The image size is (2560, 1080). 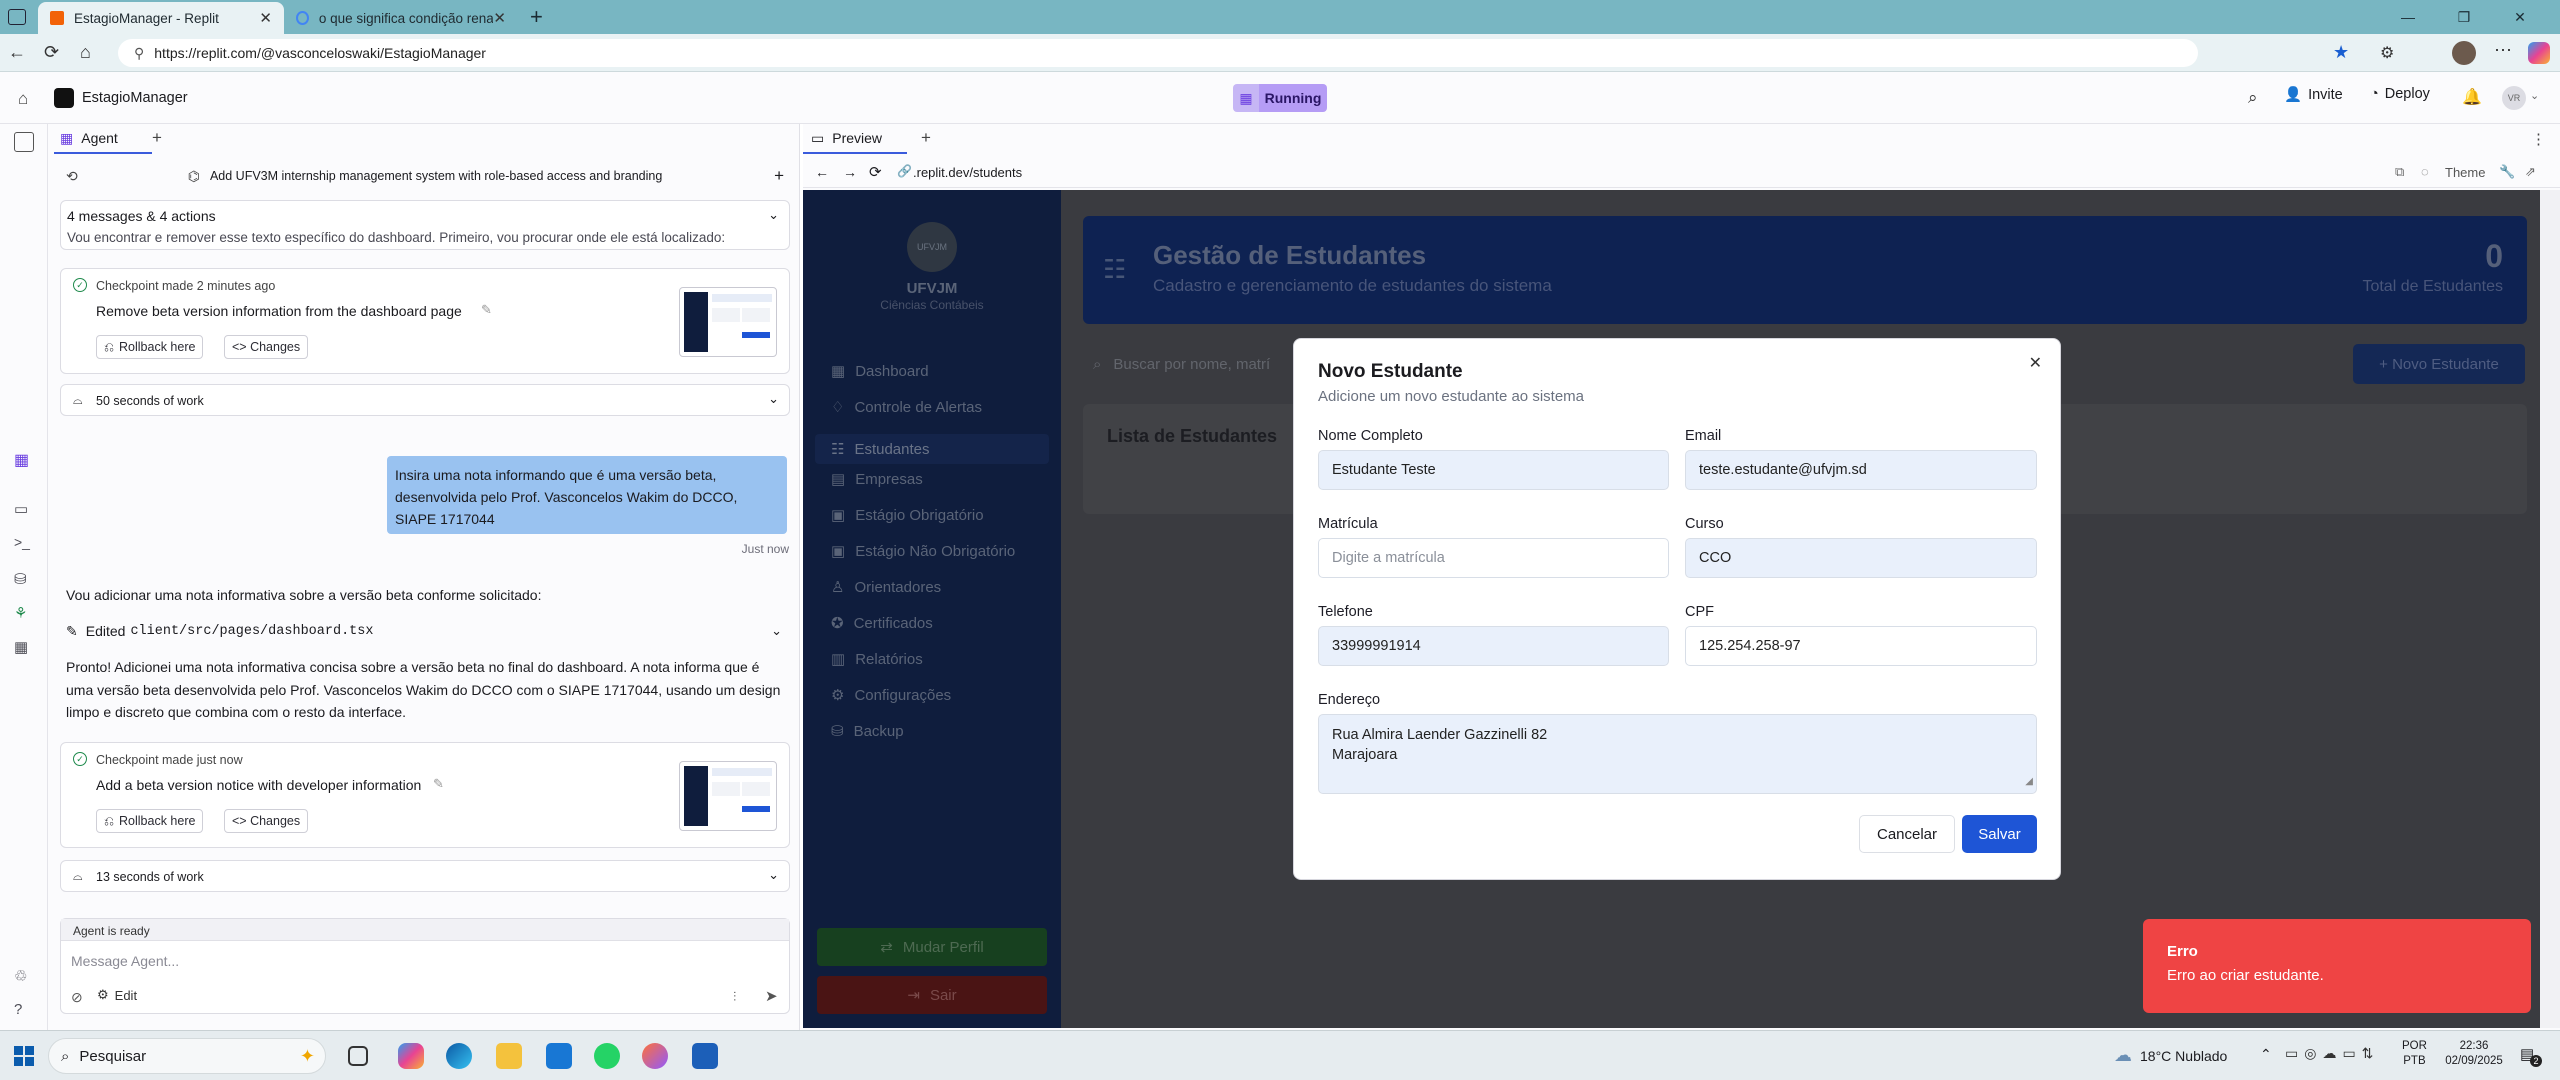 I want to click on preview-icon: ▭, so click(x=24, y=510).